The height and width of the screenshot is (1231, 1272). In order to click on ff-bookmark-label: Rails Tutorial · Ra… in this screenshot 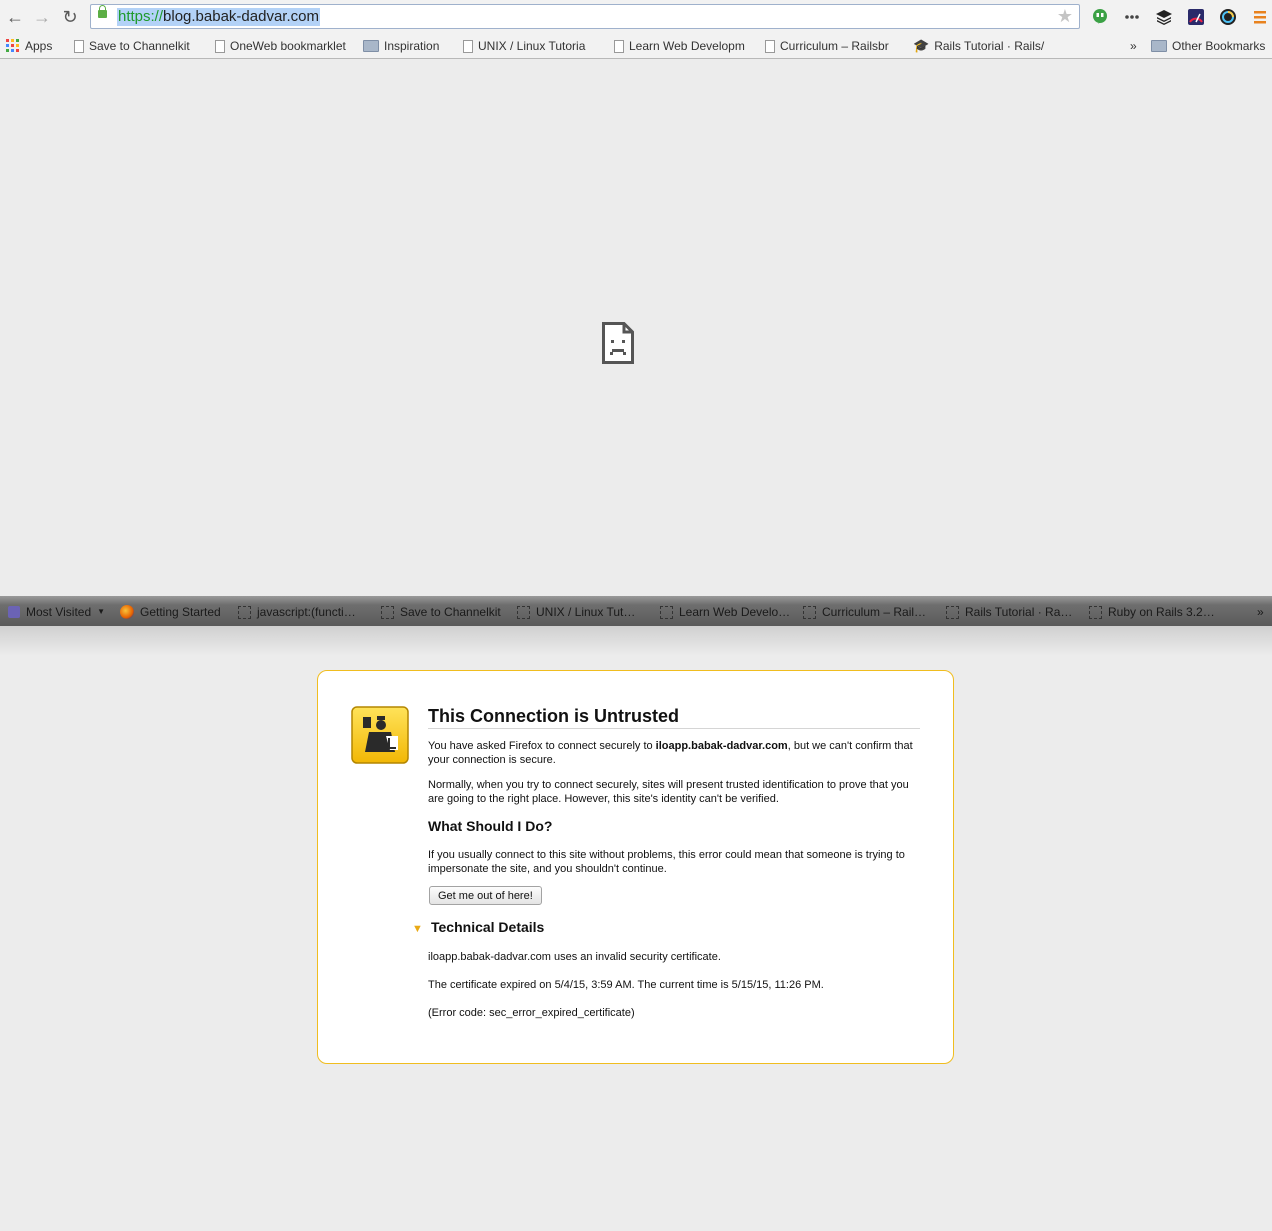, I will do `click(1019, 612)`.